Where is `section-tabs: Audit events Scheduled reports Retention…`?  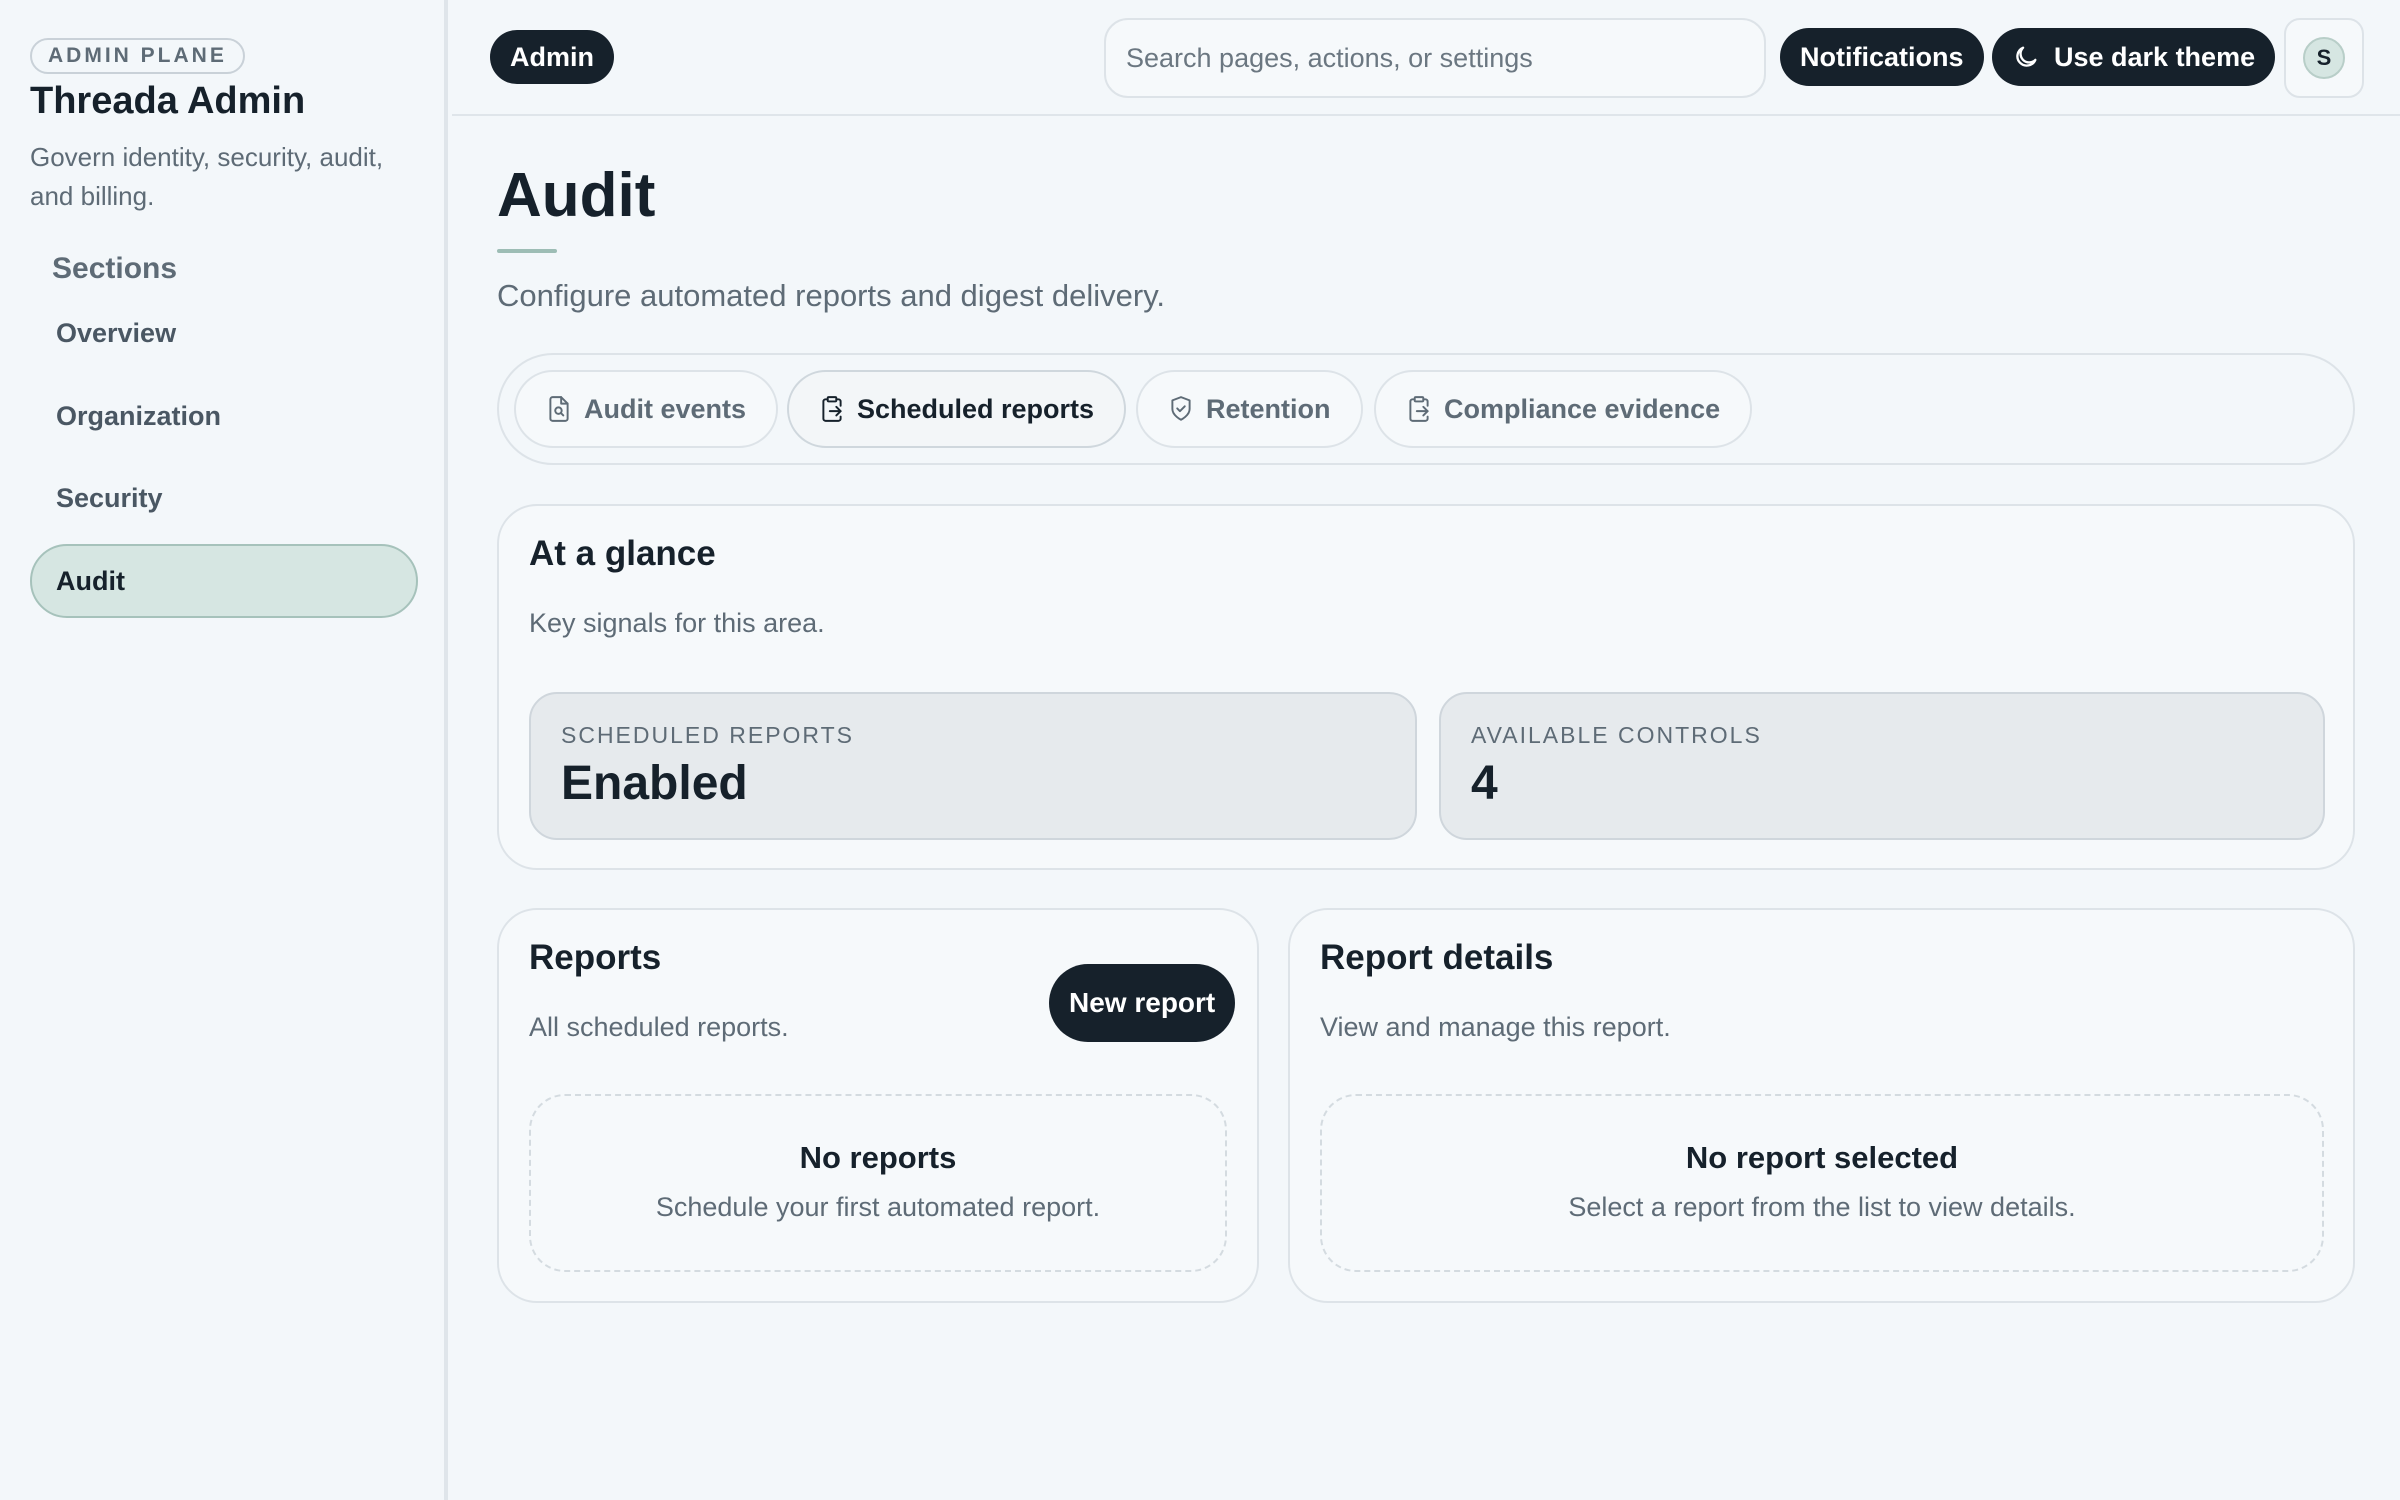 section-tabs: Audit events Scheduled reports Retention… is located at coordinates (1426, 409).